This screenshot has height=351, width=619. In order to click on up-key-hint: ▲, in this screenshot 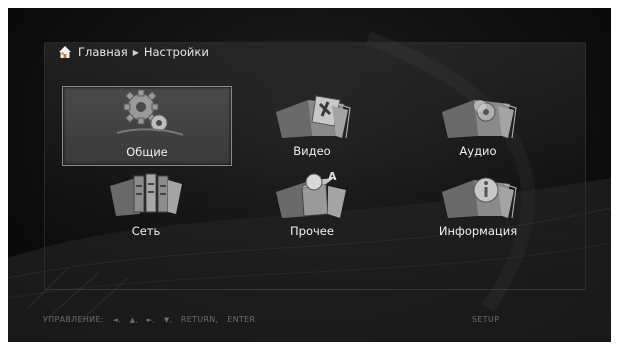, I will do `click(133, 320)`.